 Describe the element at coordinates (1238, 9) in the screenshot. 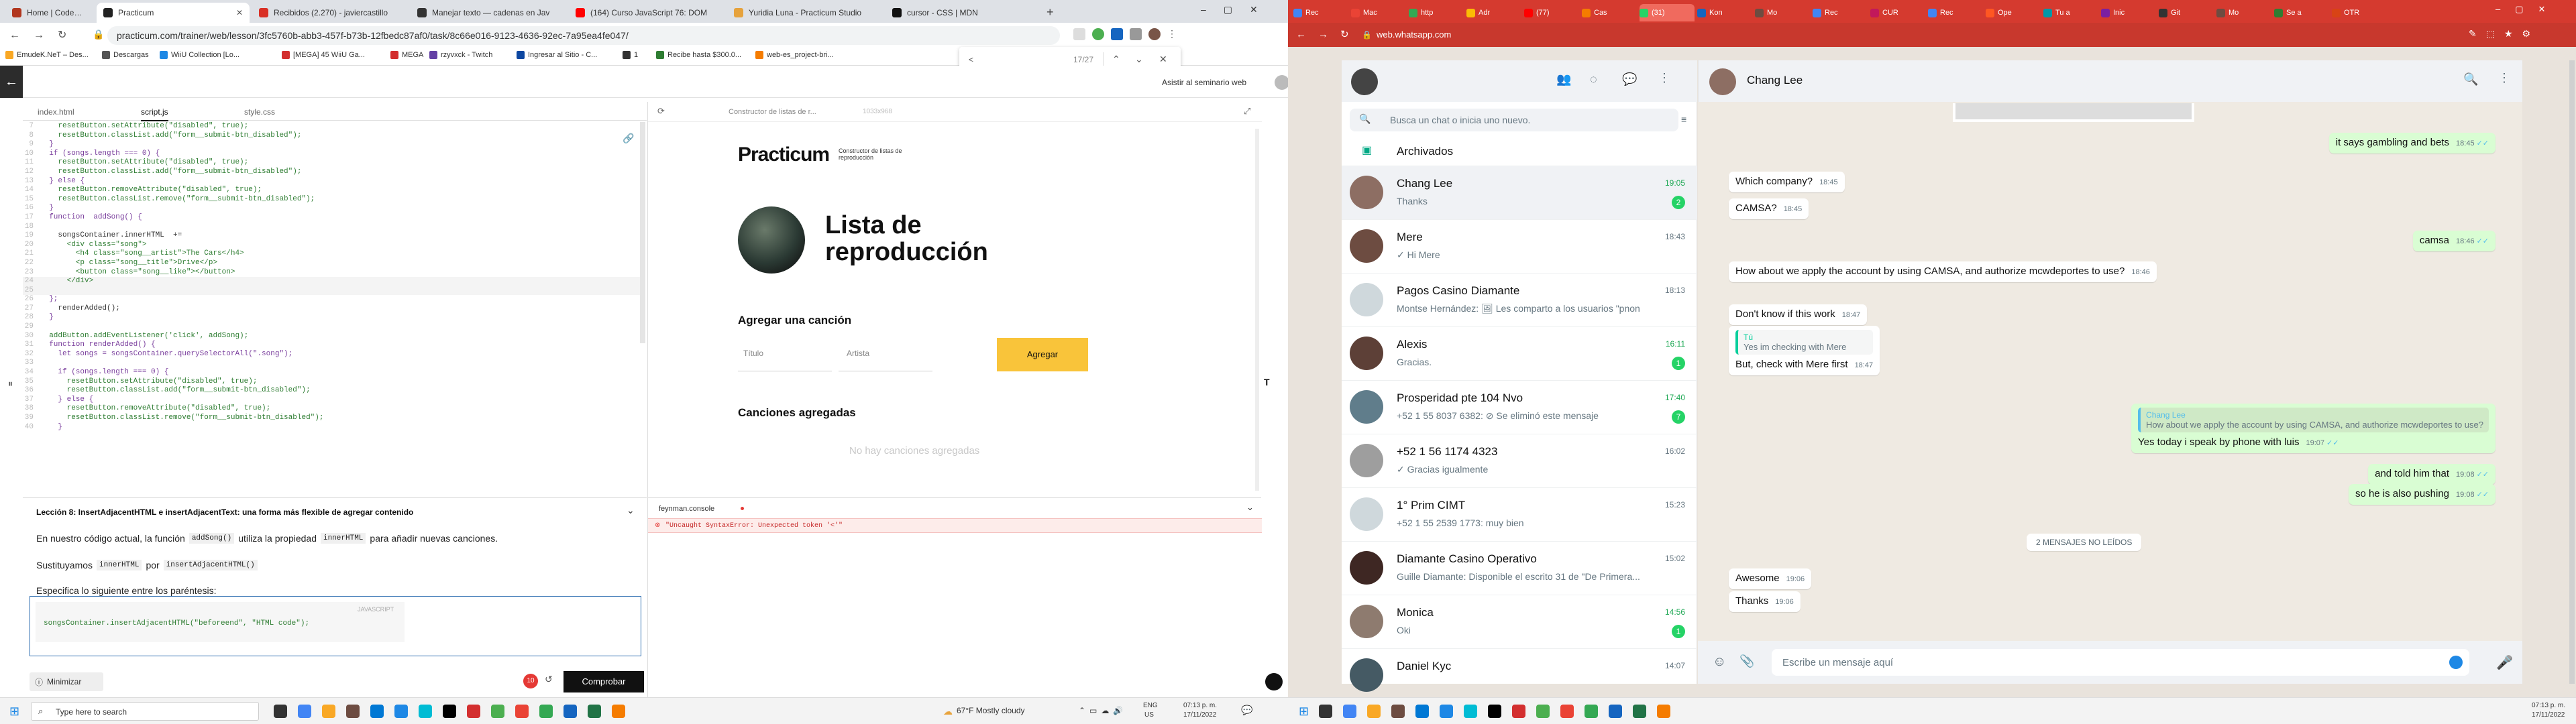

I see `window-controls: –▢✕` at that location.